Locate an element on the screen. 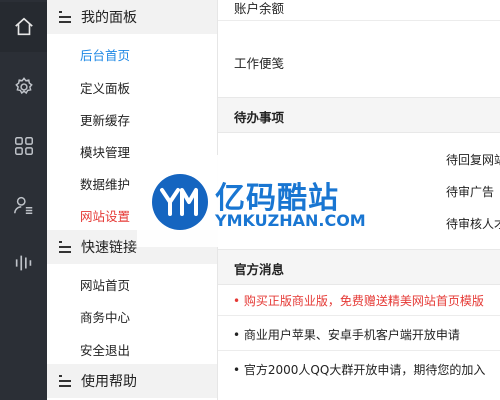 The width and height of the screenshot is (500, 400). todo-section-header: 待办事项 is located at coordinates (359, 115).